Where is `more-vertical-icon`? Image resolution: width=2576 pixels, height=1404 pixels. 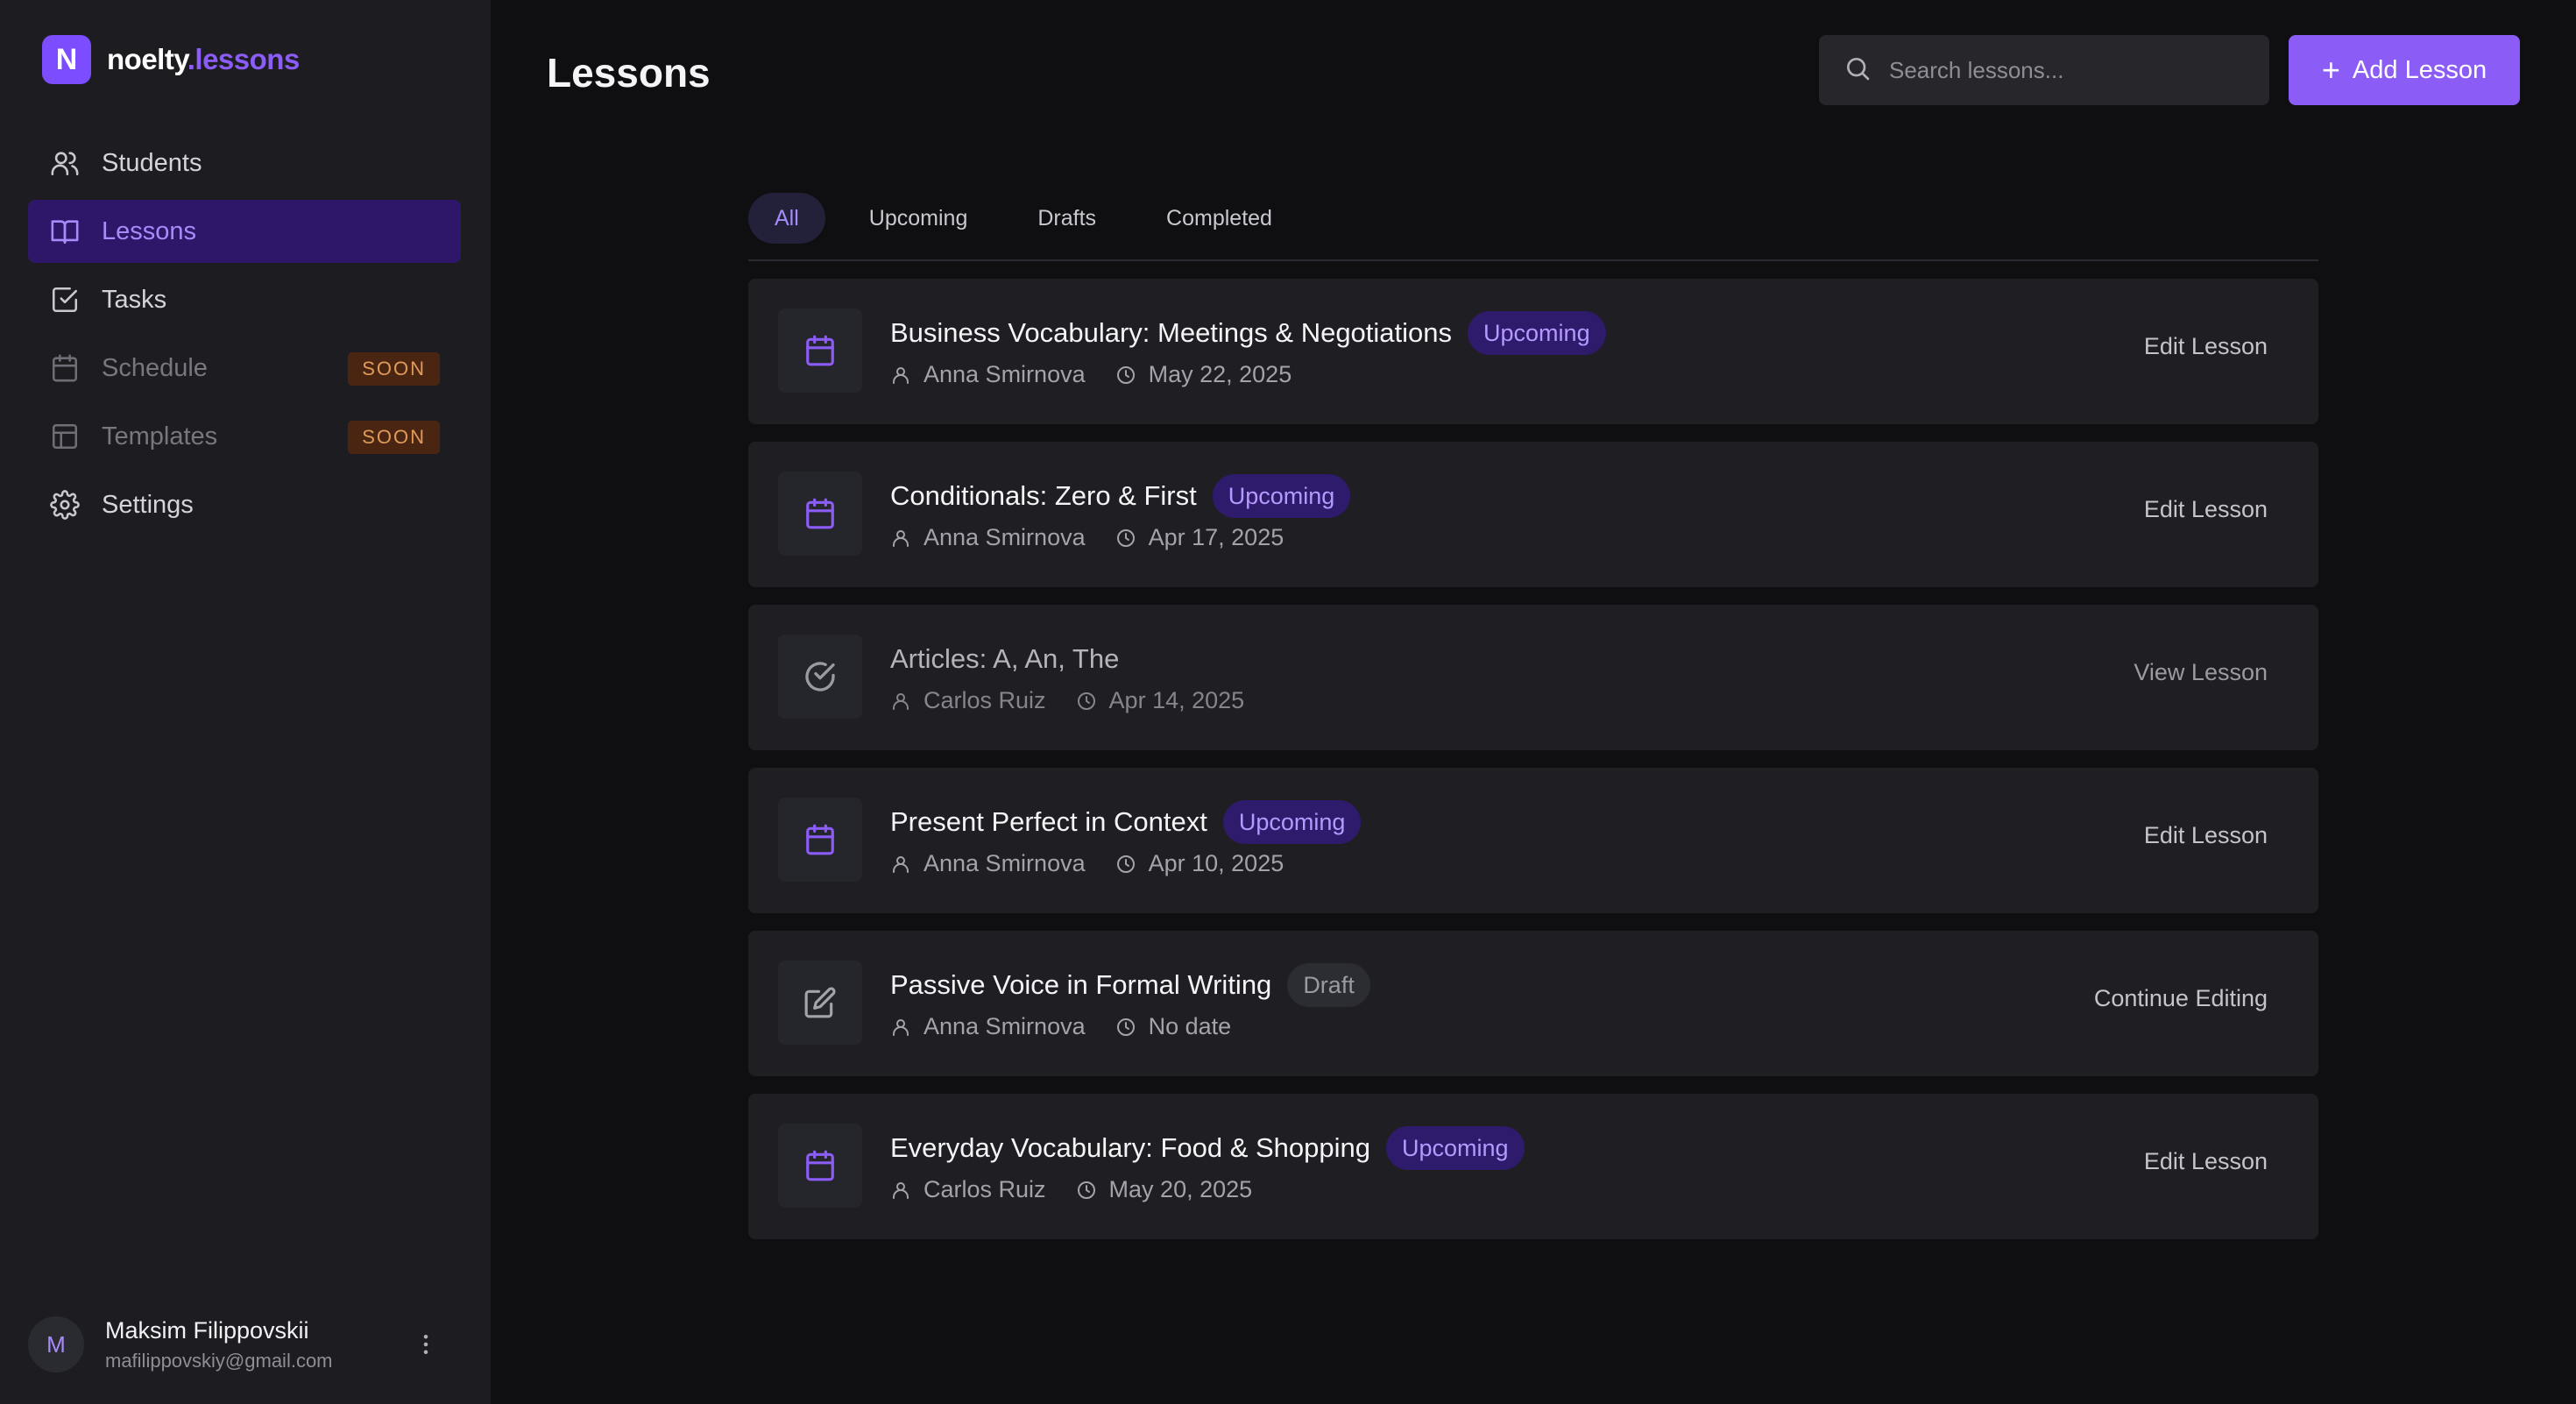 more-vertical-icon is located at coordinates (425, 1344).